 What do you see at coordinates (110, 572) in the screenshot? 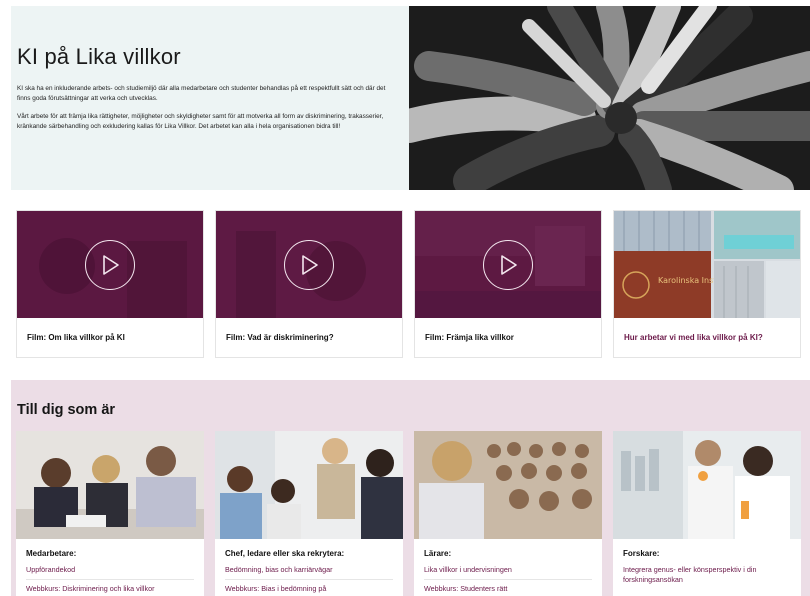
I see `audience-link: Uppförandekod` at bounding box center [110, 572].